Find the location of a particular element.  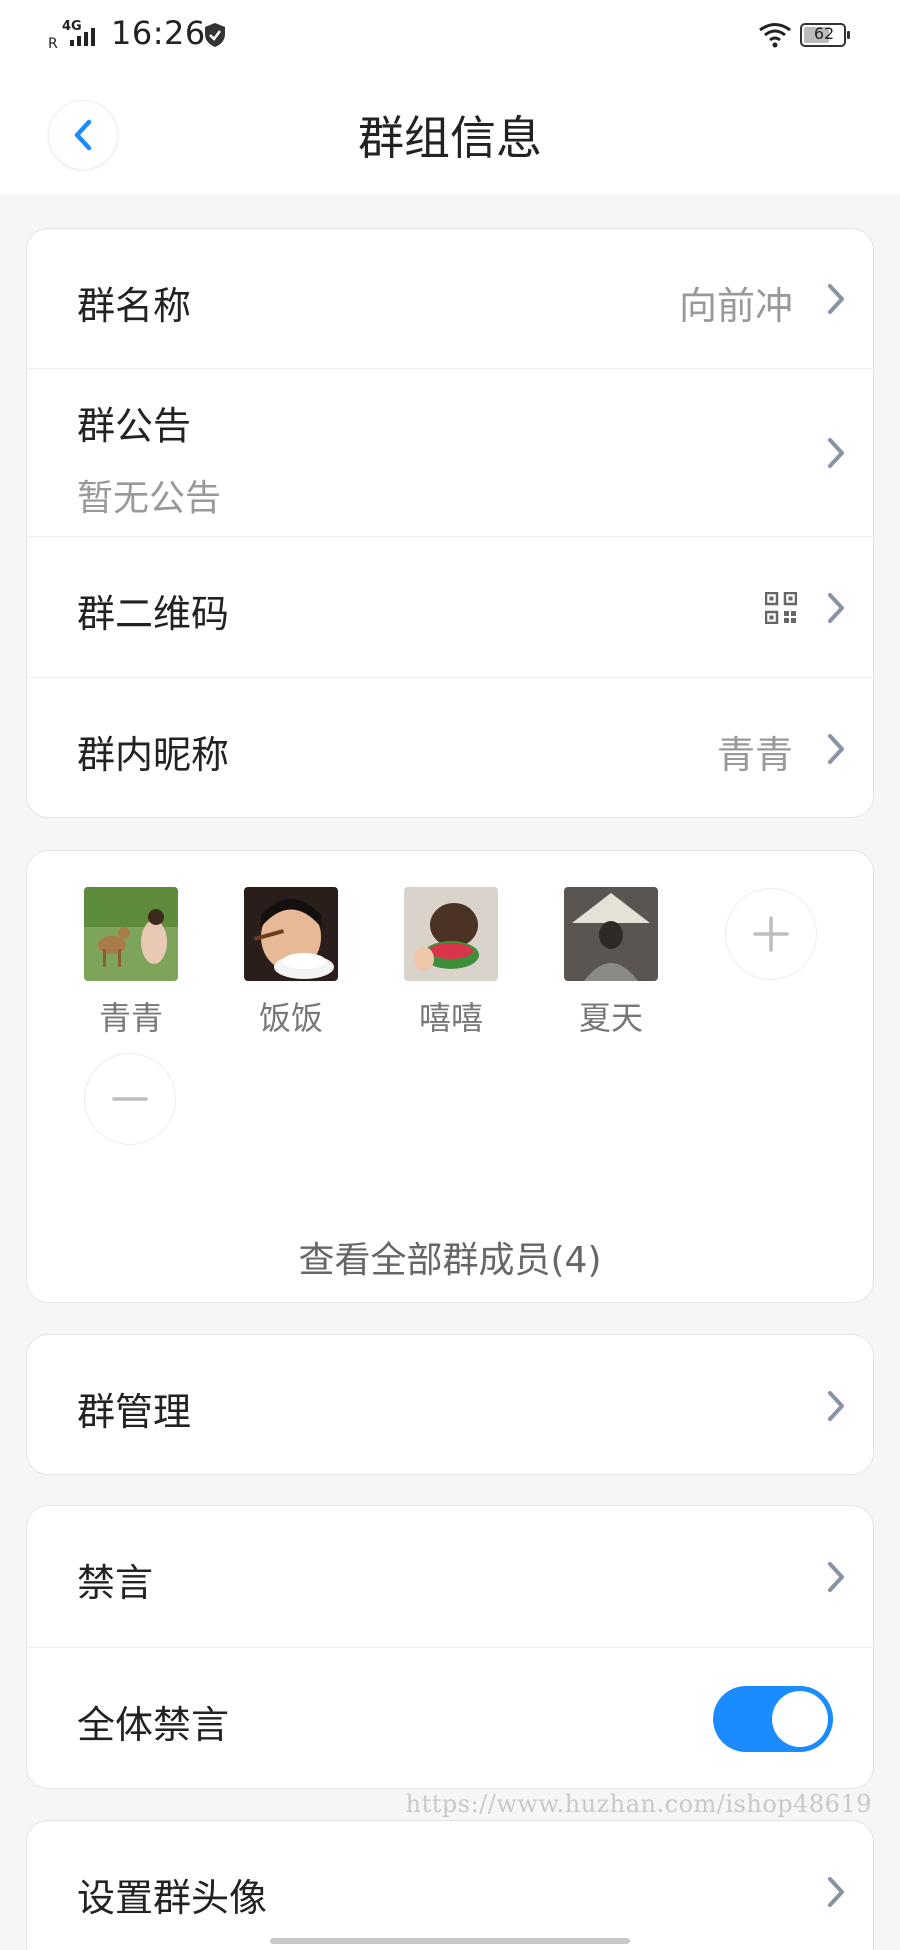

group-qrcode-row: 群二维码 is located at coordinates (450, 607).